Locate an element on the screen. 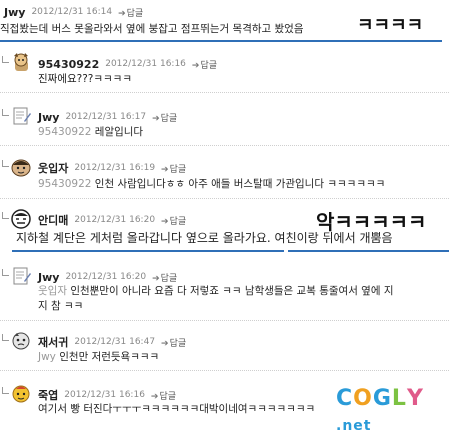 The width and height of the screenshot is (449, 436). reply-mention: 웃입자 is located at coordinates (52, 291).